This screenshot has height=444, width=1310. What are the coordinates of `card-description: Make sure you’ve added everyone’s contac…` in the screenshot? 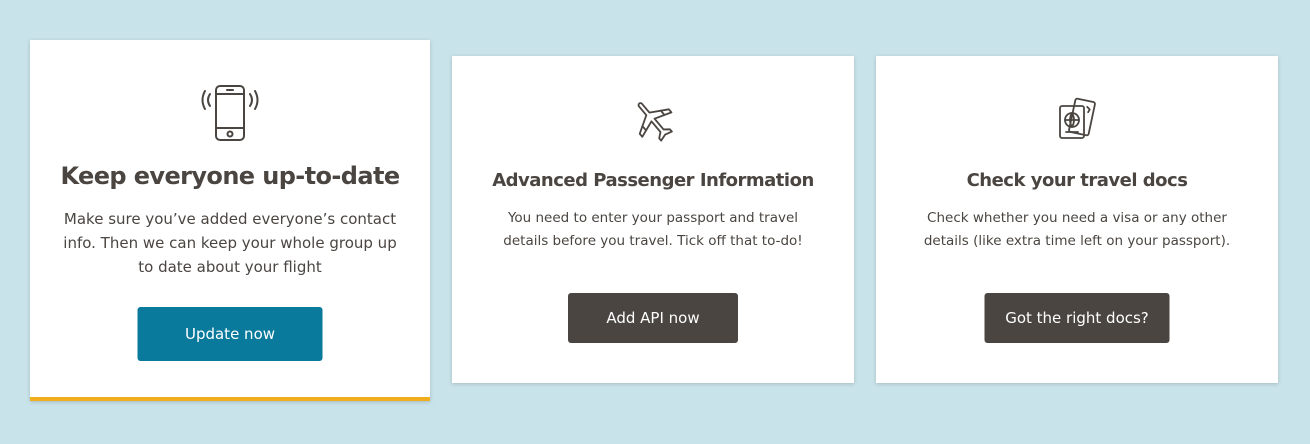 It's located at (230, 243).